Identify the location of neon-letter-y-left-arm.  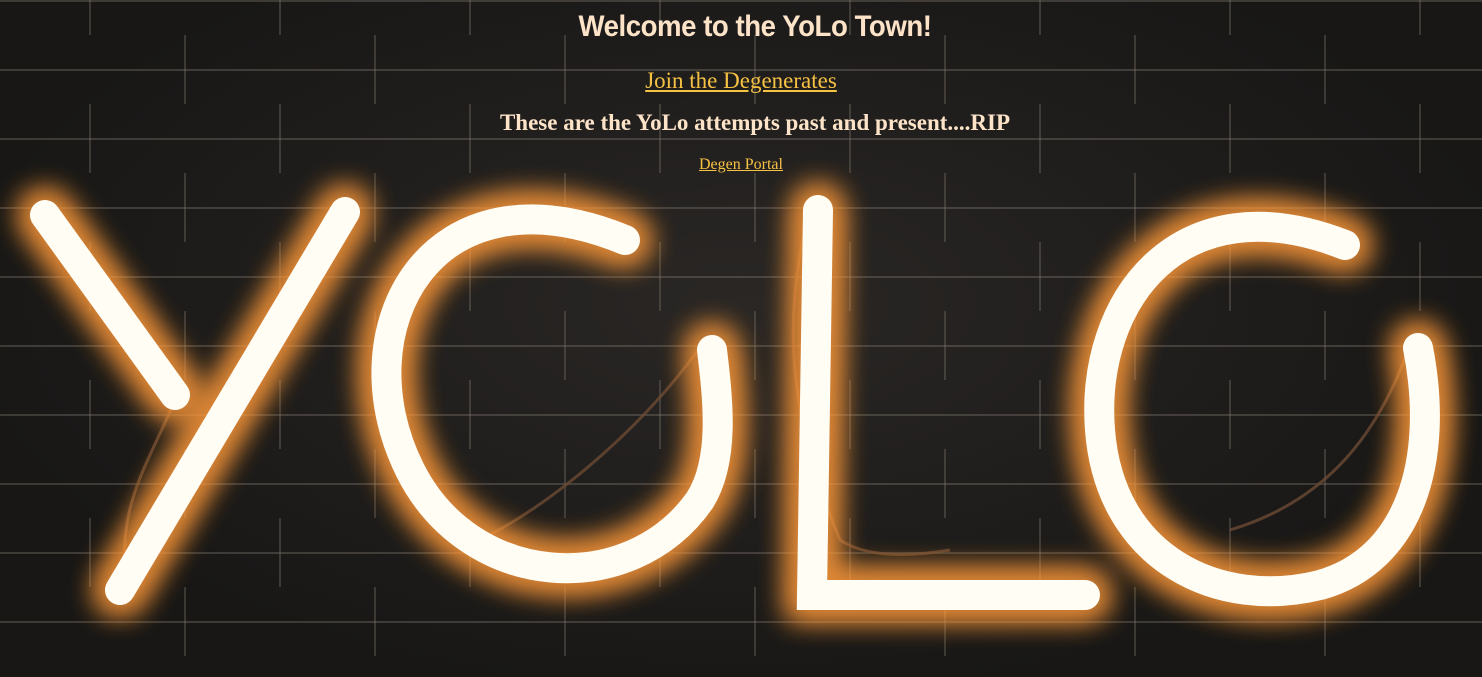
(110, 305).